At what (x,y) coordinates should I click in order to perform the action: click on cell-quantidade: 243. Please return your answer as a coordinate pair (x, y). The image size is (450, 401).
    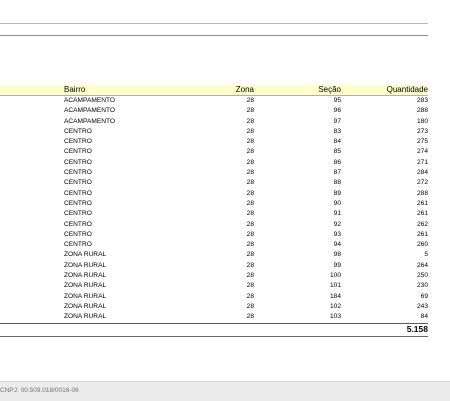
    Looking at the image, I should click on (422, 306).